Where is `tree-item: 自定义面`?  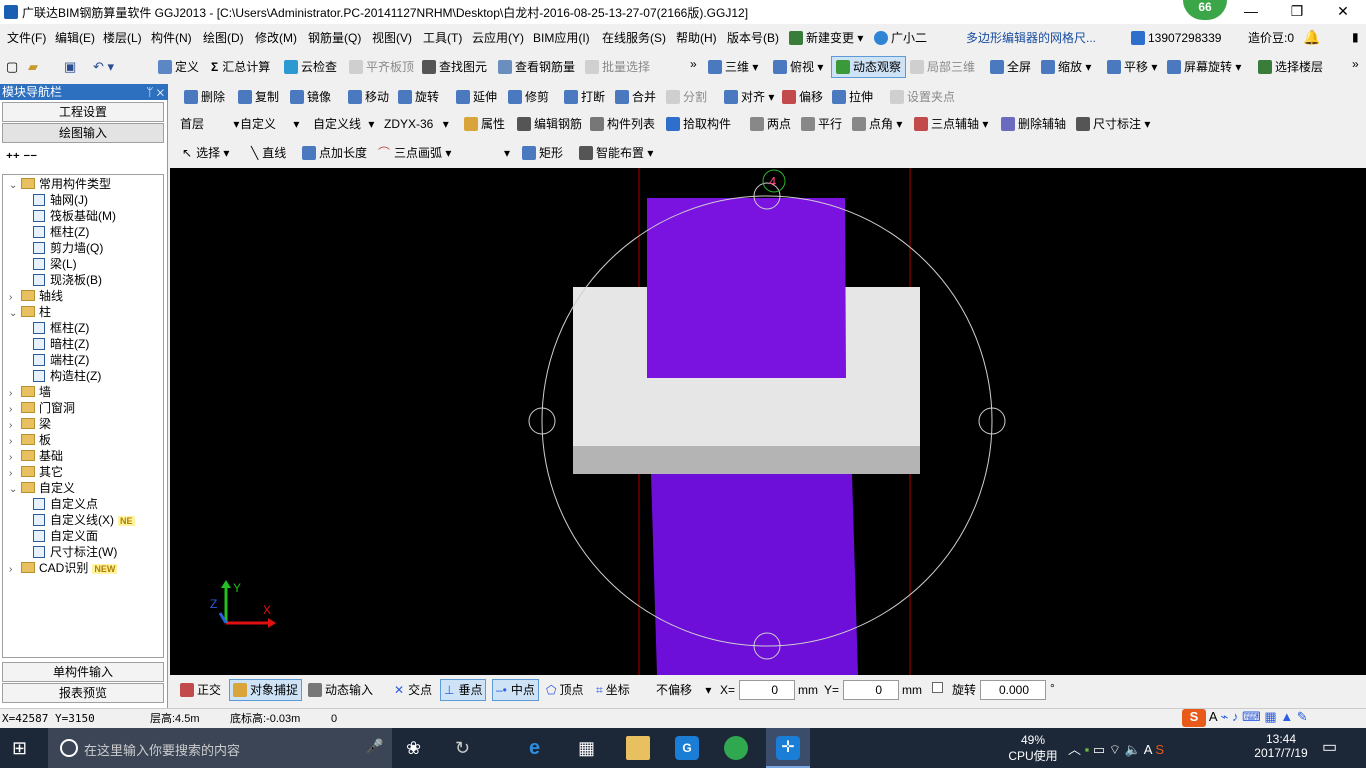 tree-item: 自定义面 is located at coordinates (65, 536).